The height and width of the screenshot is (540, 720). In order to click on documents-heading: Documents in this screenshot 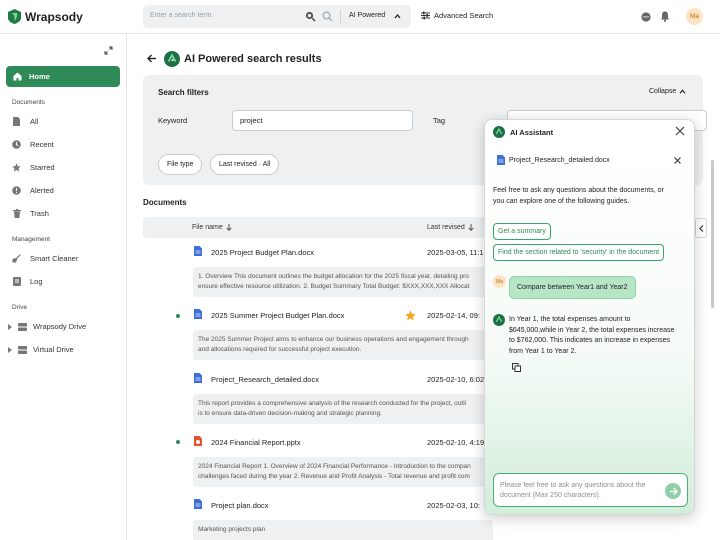, I will do `click(165, 202)`.